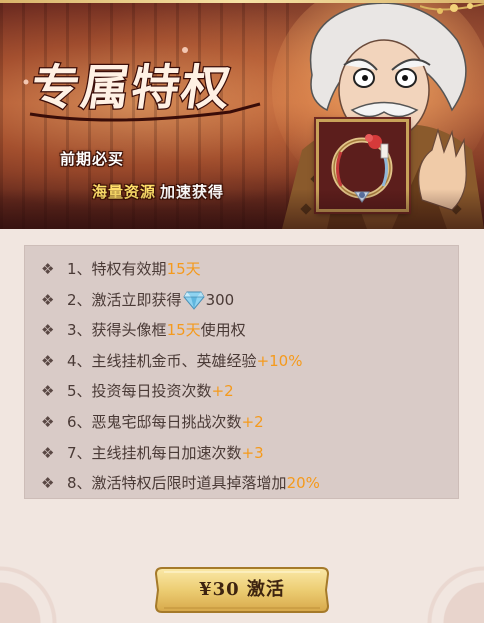  Describe the element at coordinates (166, 452) in the screenshot. I see `perk-text: 主线挂机每日加速次数` at that location.